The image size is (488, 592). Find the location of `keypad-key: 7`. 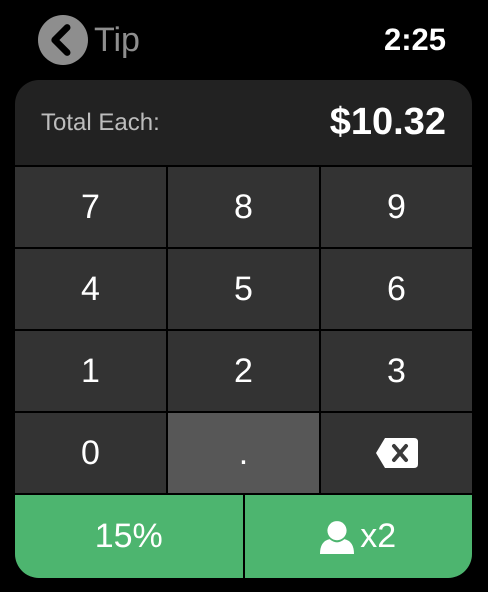

keypad-key: 7 is located at coordinates (90, 207).